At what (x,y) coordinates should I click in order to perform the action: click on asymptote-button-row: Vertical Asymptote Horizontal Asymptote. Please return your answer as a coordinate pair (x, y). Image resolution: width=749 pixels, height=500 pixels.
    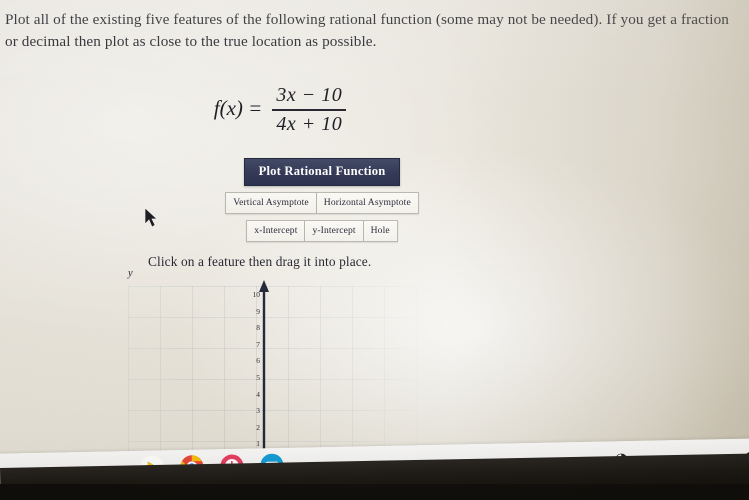
    Looking at the image, I should click on (322, 203).